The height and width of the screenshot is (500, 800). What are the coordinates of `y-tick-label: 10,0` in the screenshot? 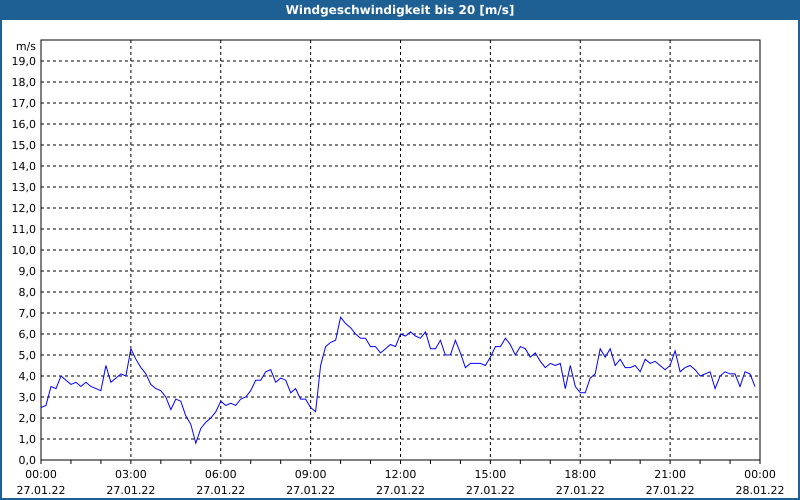 It's located at (24, 250).